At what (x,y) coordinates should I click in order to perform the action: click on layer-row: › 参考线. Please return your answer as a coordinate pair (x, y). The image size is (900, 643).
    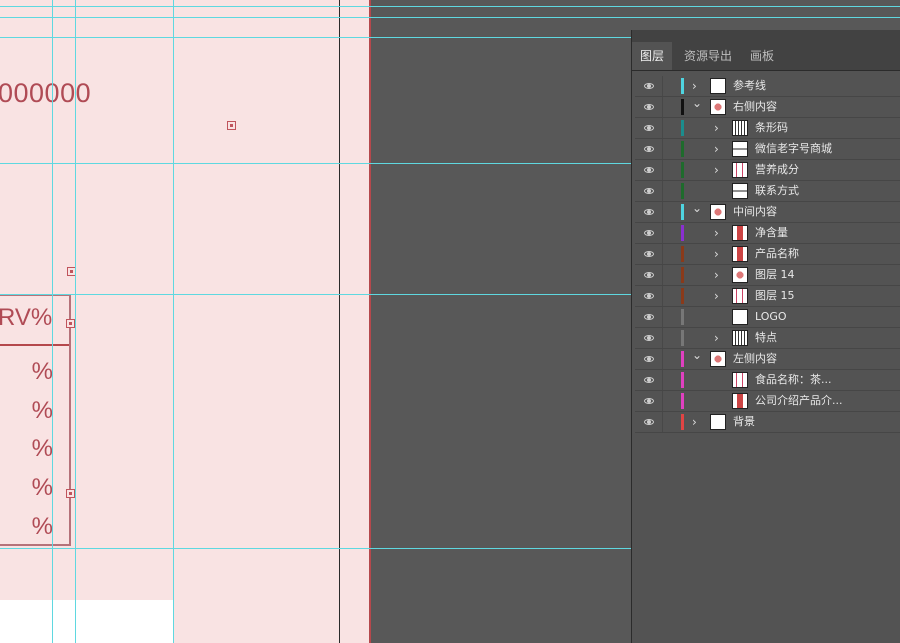
    Looking at the image, I should click on (767, 86).